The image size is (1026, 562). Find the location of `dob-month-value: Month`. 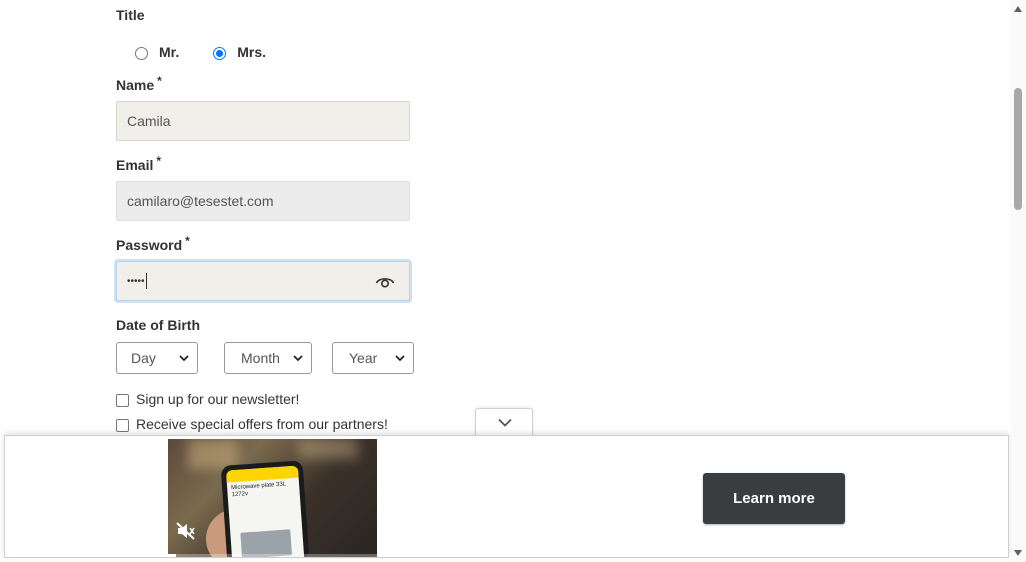

dob-month-value: Month is located at coordinates (260, 358).